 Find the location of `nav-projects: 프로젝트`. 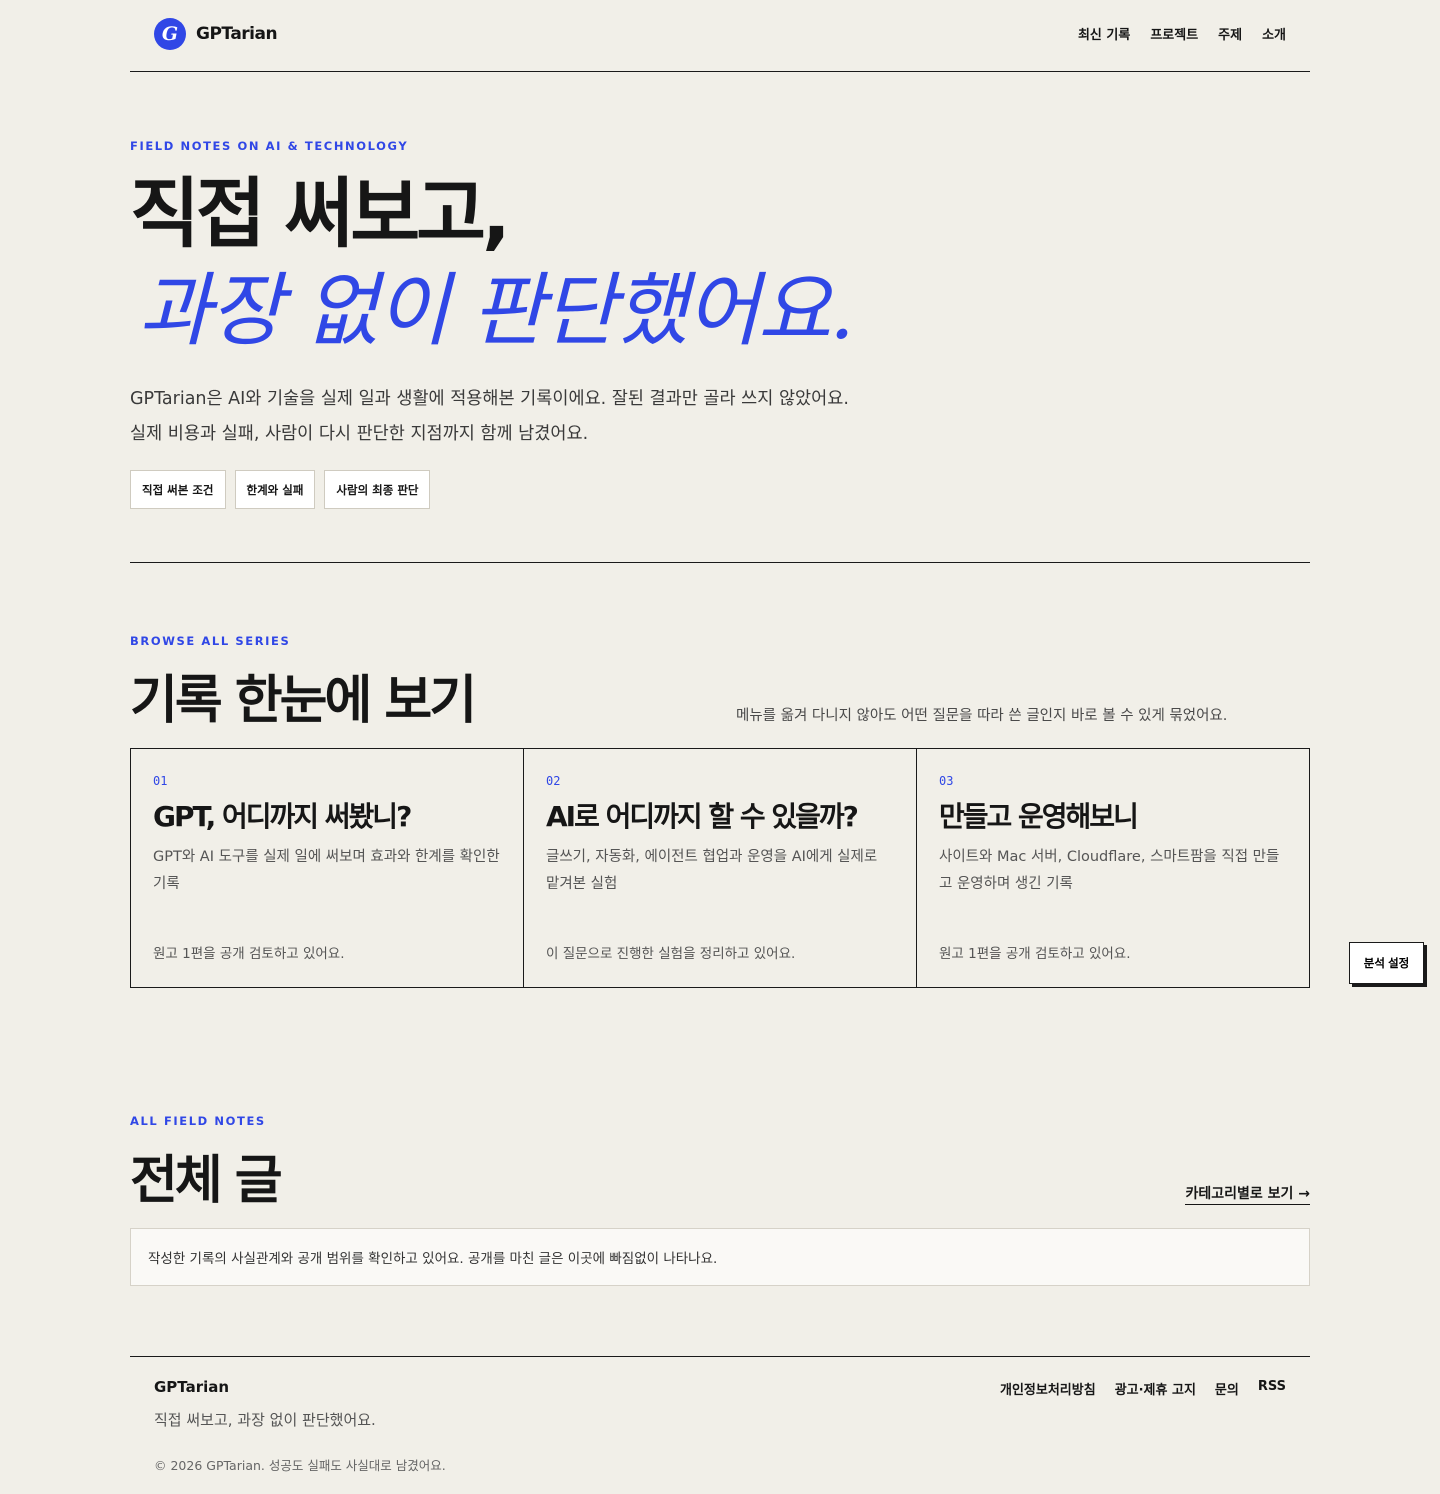

nav-projects: 프로젝트 is located at coordinates (1174, 33).